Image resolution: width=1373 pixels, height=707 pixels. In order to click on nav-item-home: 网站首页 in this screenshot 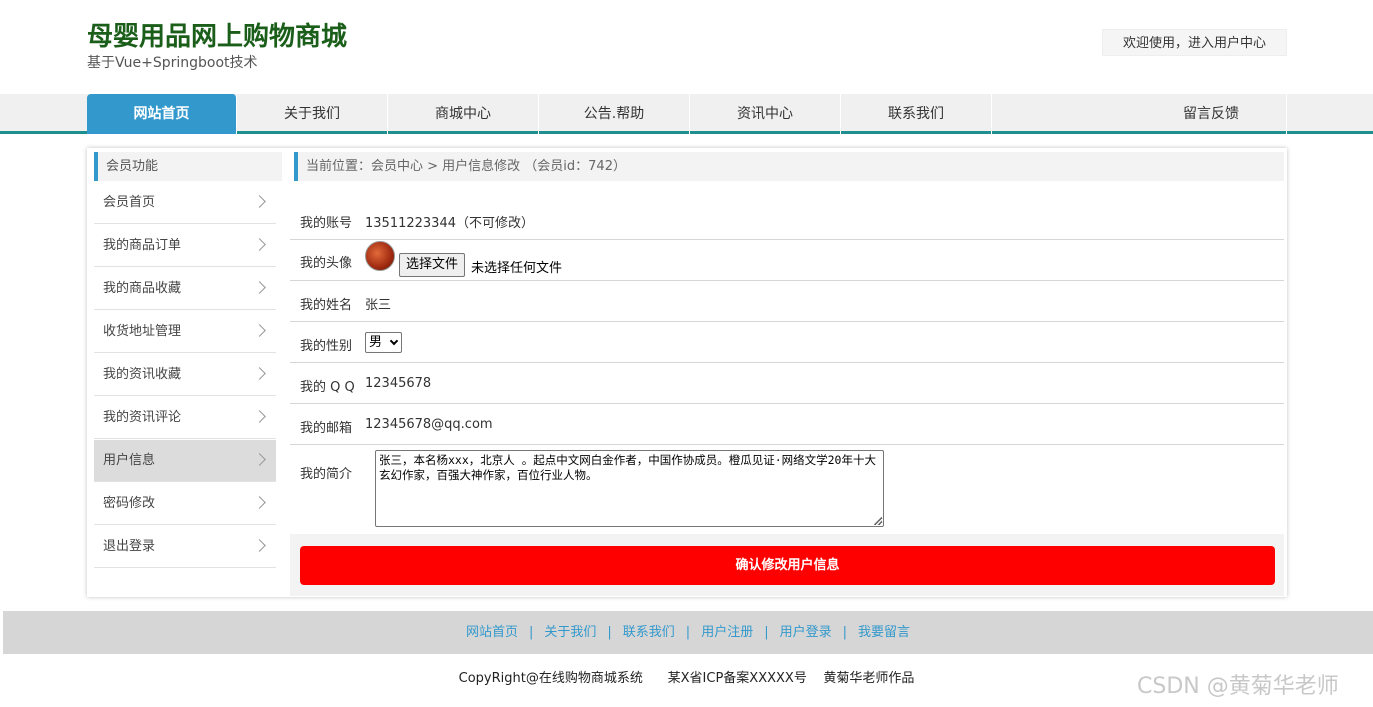, I will do `click(162, 114)`.